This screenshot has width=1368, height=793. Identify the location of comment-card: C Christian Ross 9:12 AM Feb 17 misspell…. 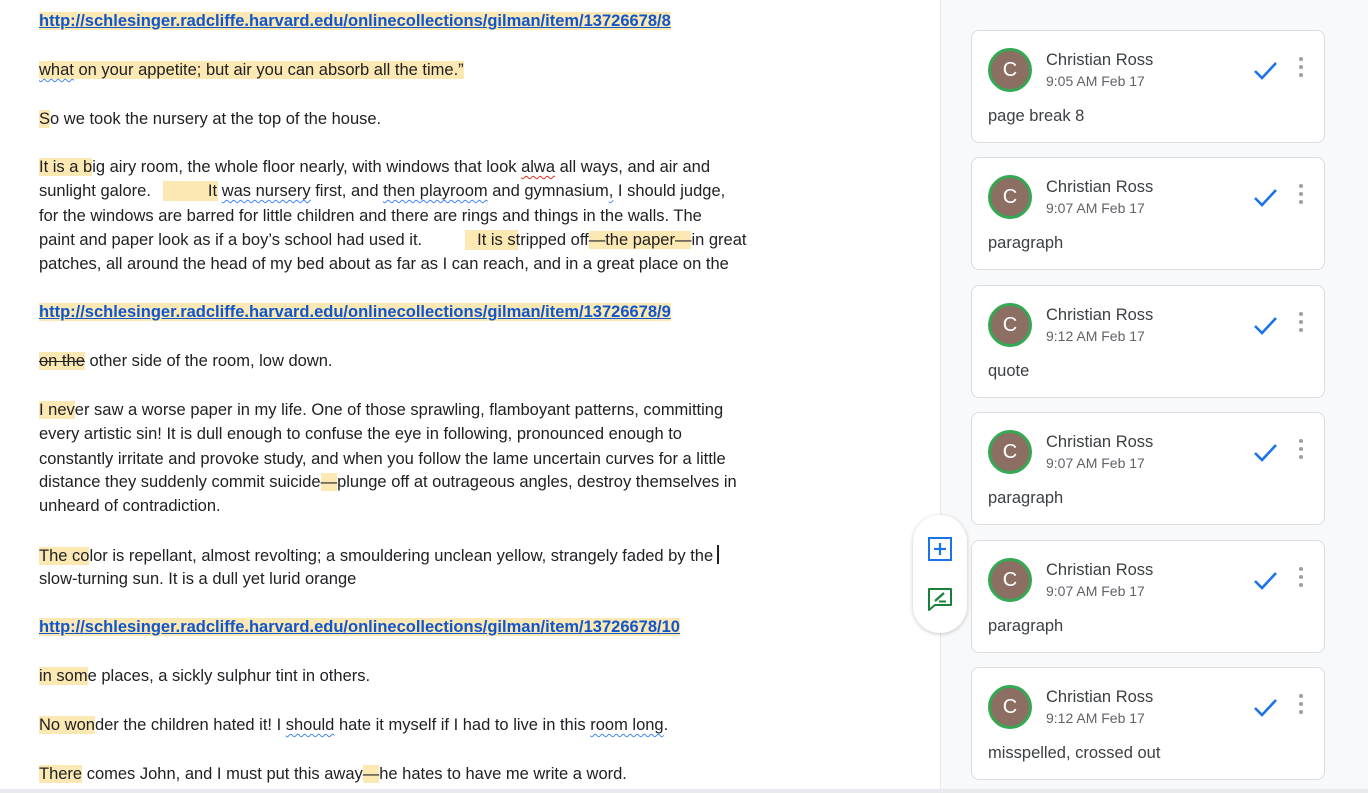
(1148, 723).